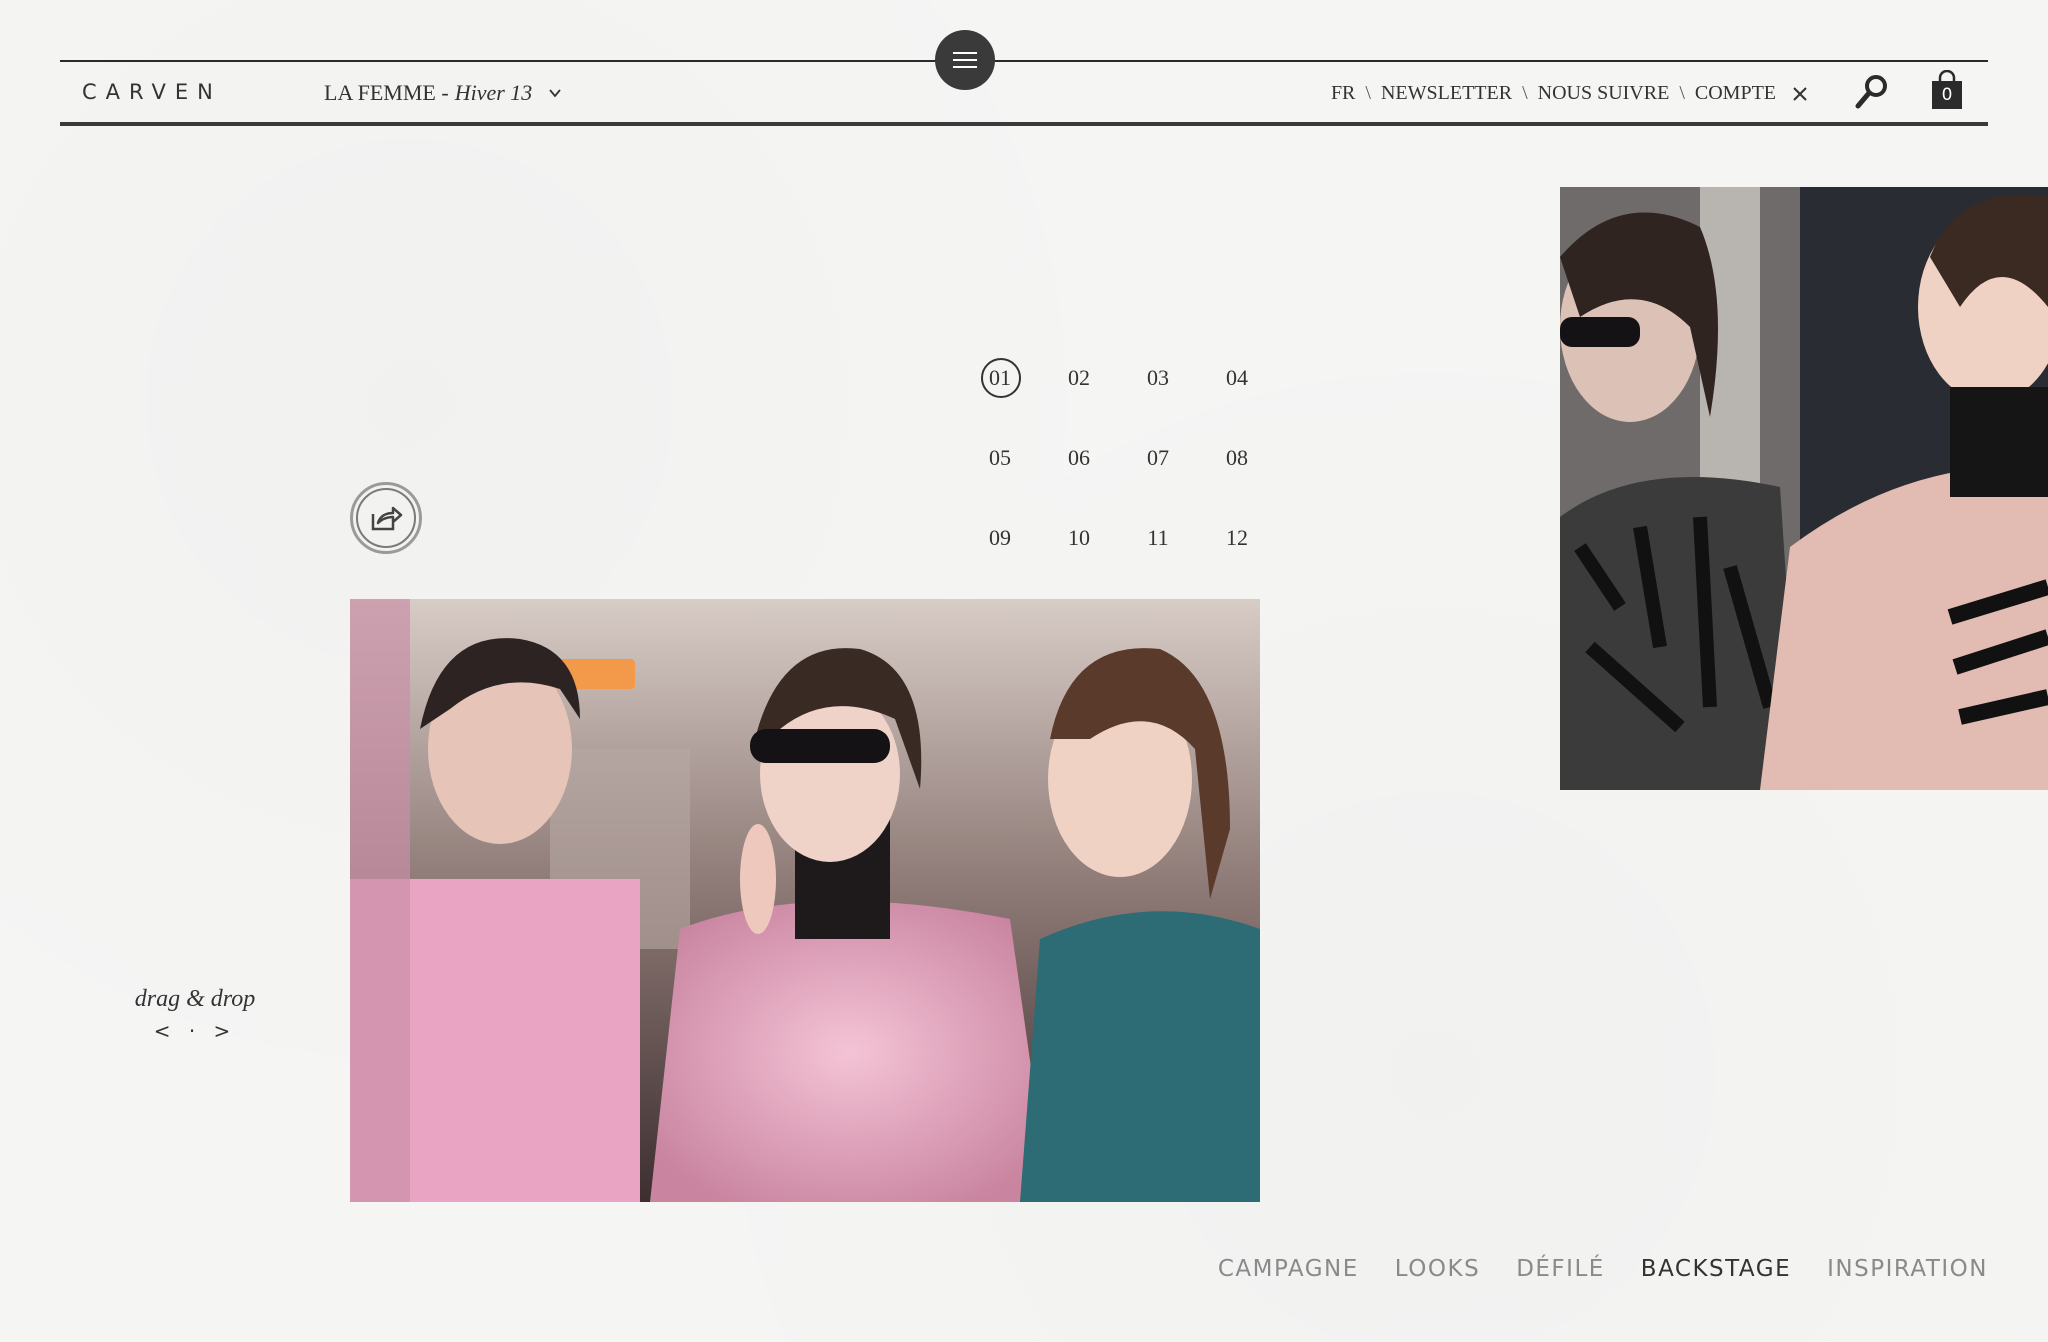 The image size is (2048, 1342). I want to click on page-number: 02, so click(1079, 378).